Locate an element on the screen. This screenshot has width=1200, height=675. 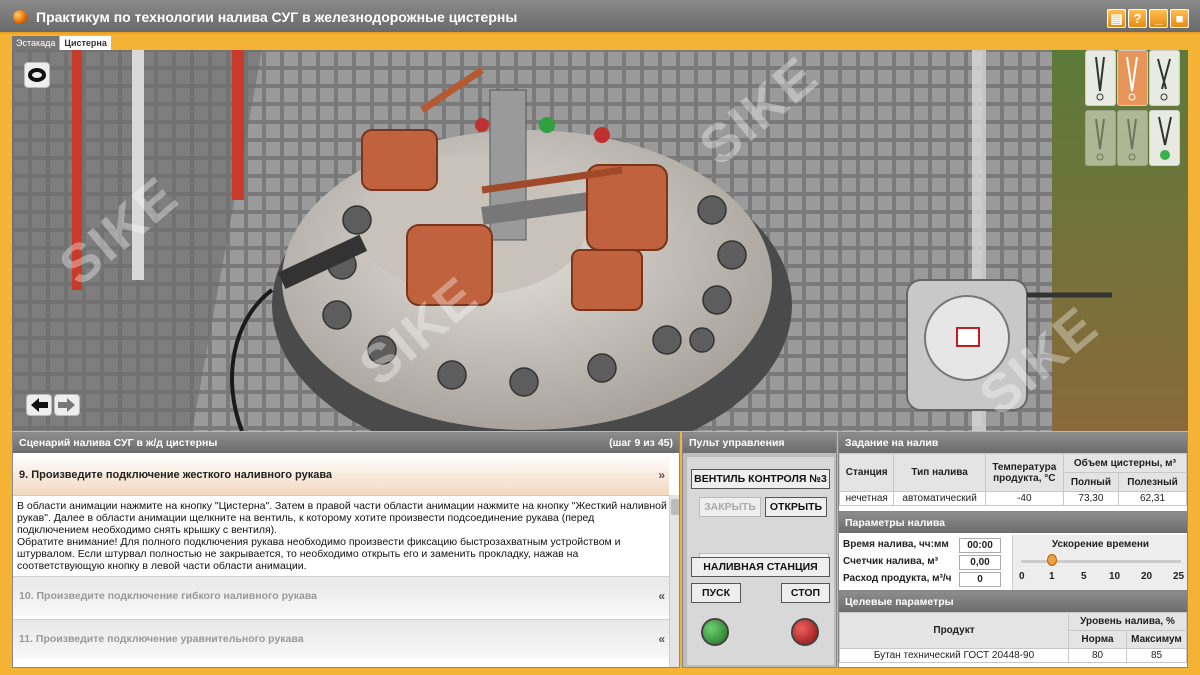
header-level: Уровень налива, % is located at coordinates (1127, 621).